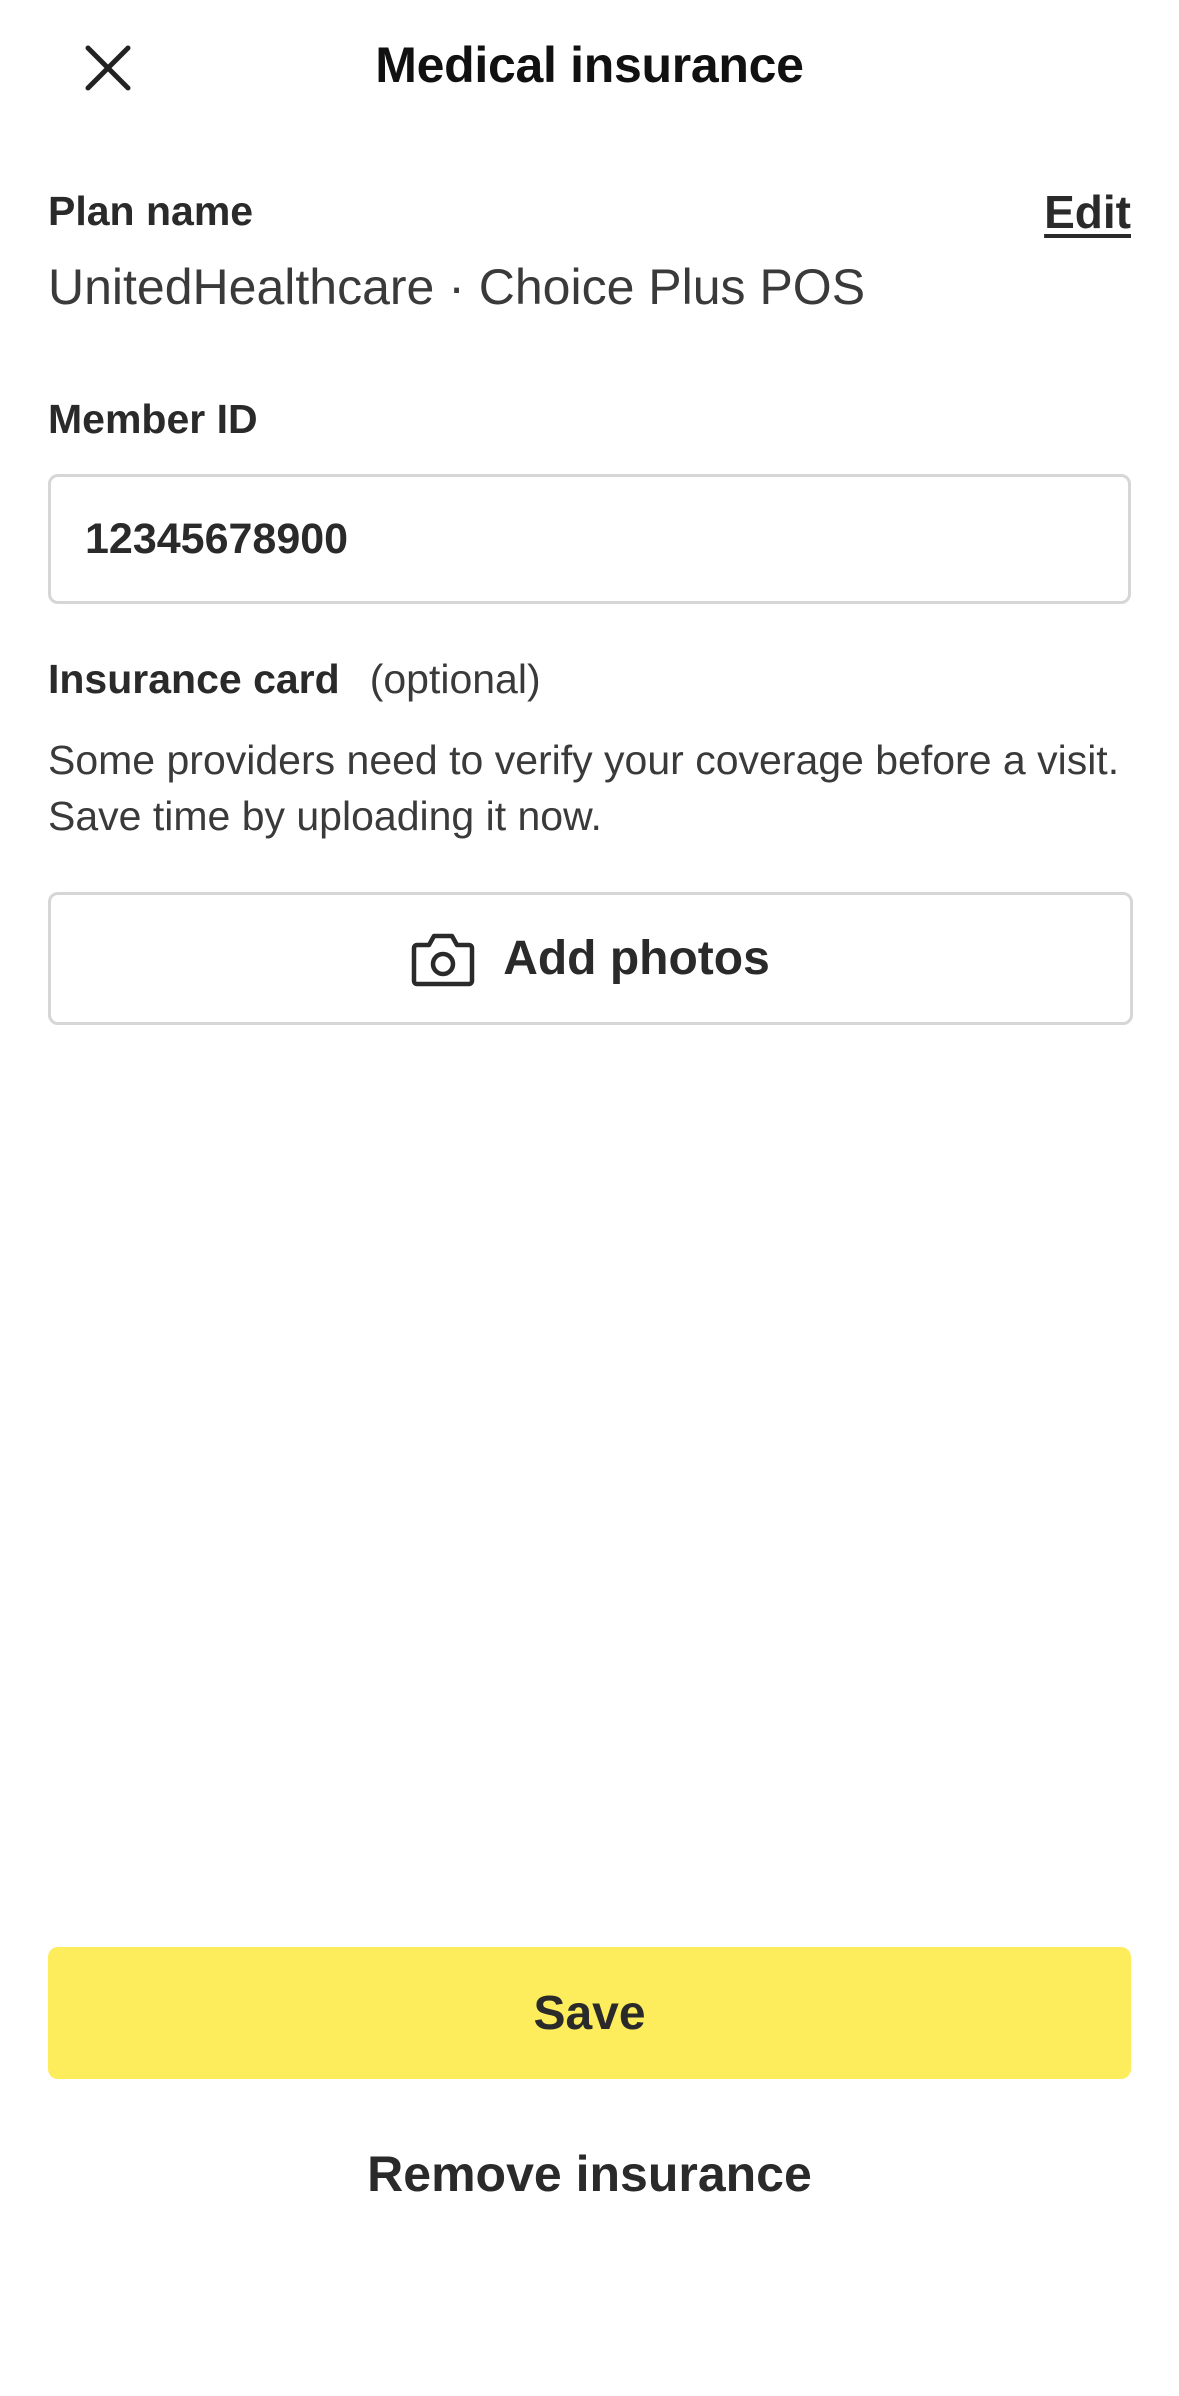  I want to click on header: Medical insurance, so click(589, 68).